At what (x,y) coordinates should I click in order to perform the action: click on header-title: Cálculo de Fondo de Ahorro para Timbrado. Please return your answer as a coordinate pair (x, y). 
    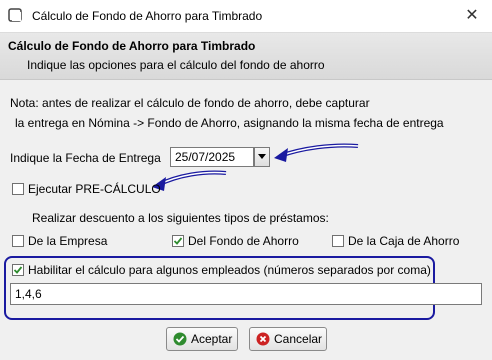
    Looking at the image, I should click on (132, 46).